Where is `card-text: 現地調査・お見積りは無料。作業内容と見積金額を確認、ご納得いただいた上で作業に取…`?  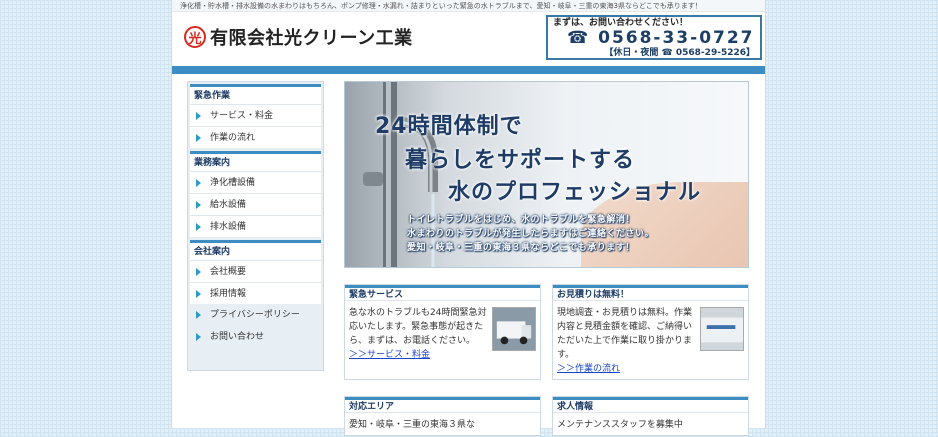 card-text: 現地調査・お見積りは無料。作業内容と見積金額を確認、ご納得いただいた上で作業に取… is located at coordinates (625, 334).